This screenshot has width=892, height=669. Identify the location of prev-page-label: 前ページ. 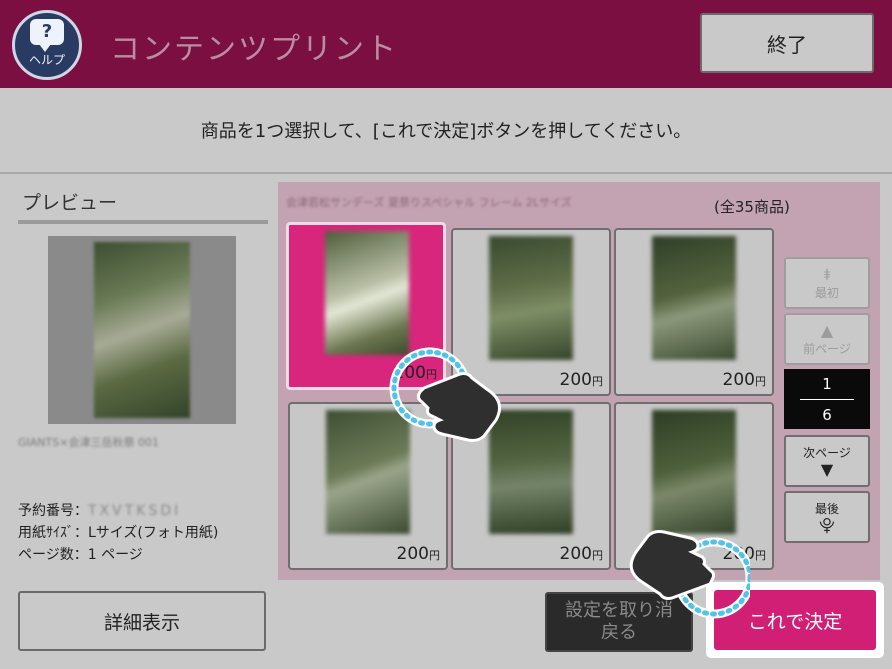
(827, 348).